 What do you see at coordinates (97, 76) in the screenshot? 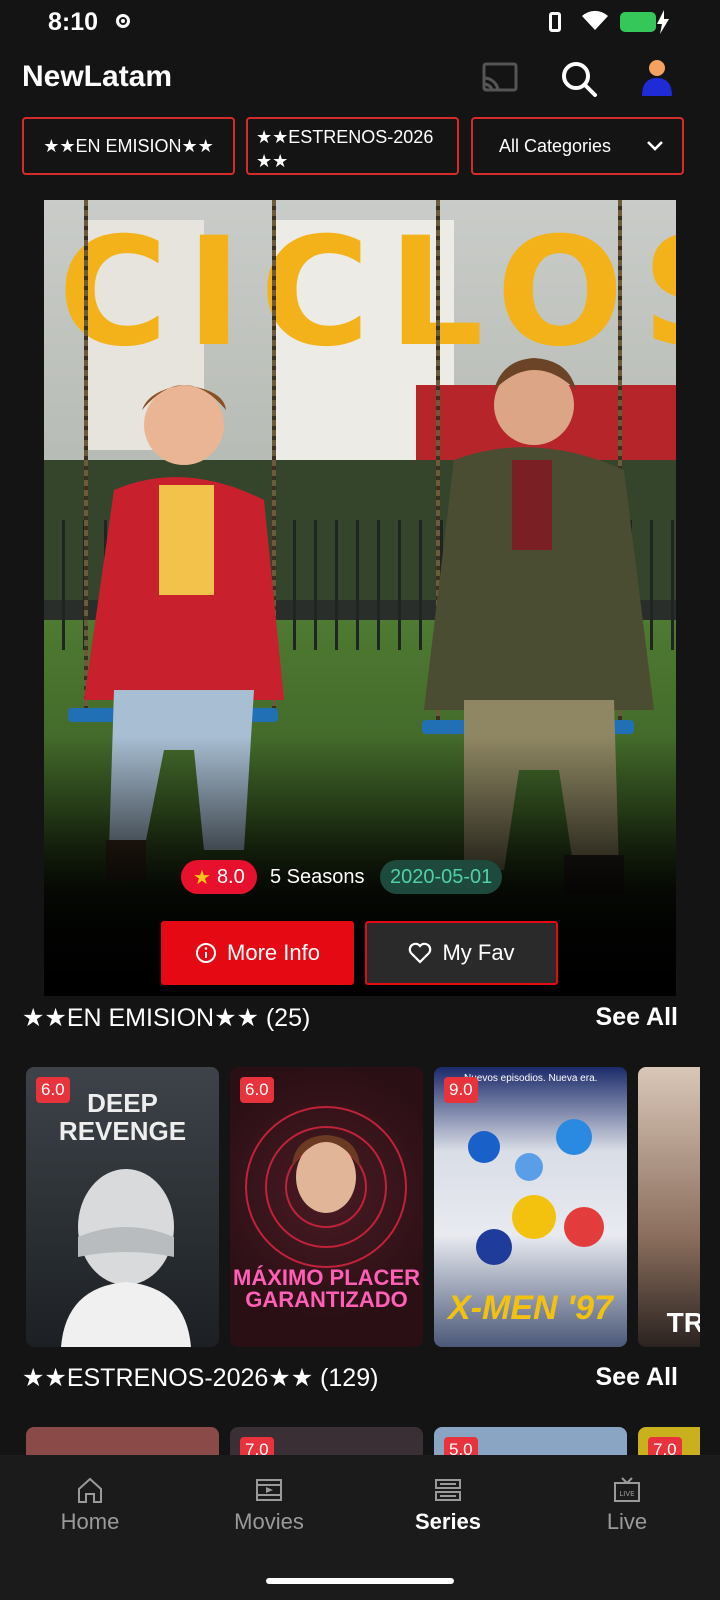
I see `app-title: NewLatam` at bounding box center [97, 76].